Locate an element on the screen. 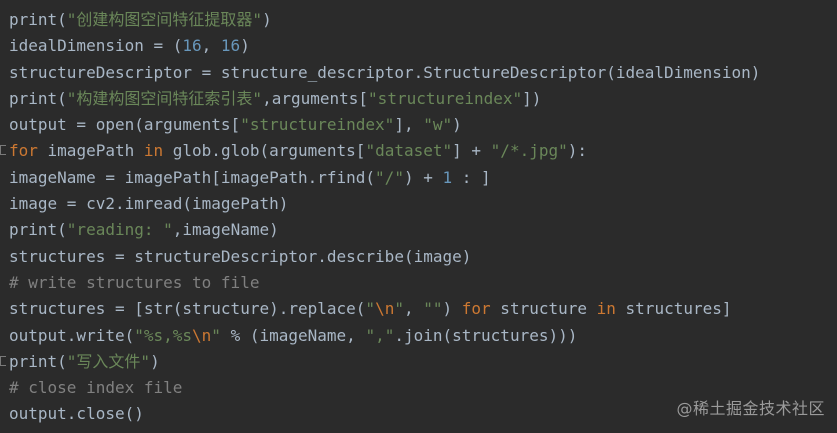 This screenshot has height=433, width=837. code-line: print("写入文件") is located at coordinates (418, 362).